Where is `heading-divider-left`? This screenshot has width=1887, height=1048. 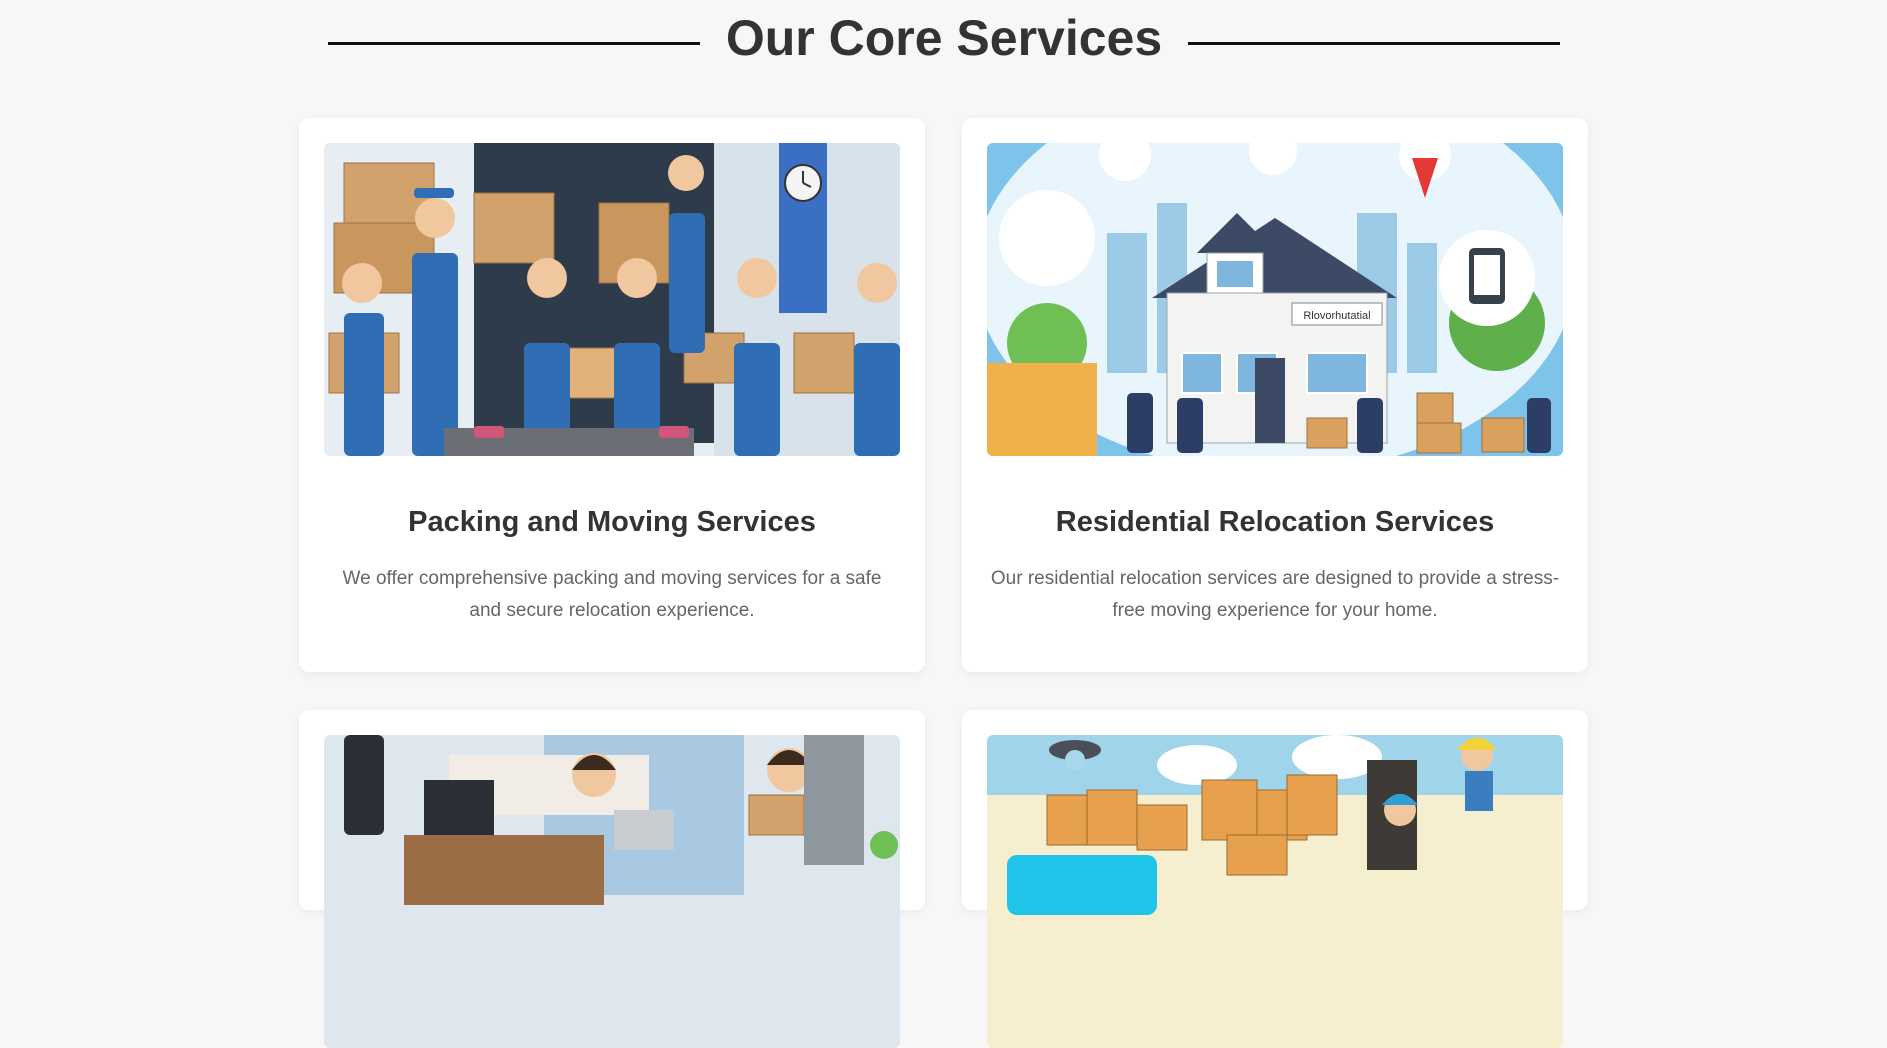 heading-divider-left is located at coordinates (514, 43).